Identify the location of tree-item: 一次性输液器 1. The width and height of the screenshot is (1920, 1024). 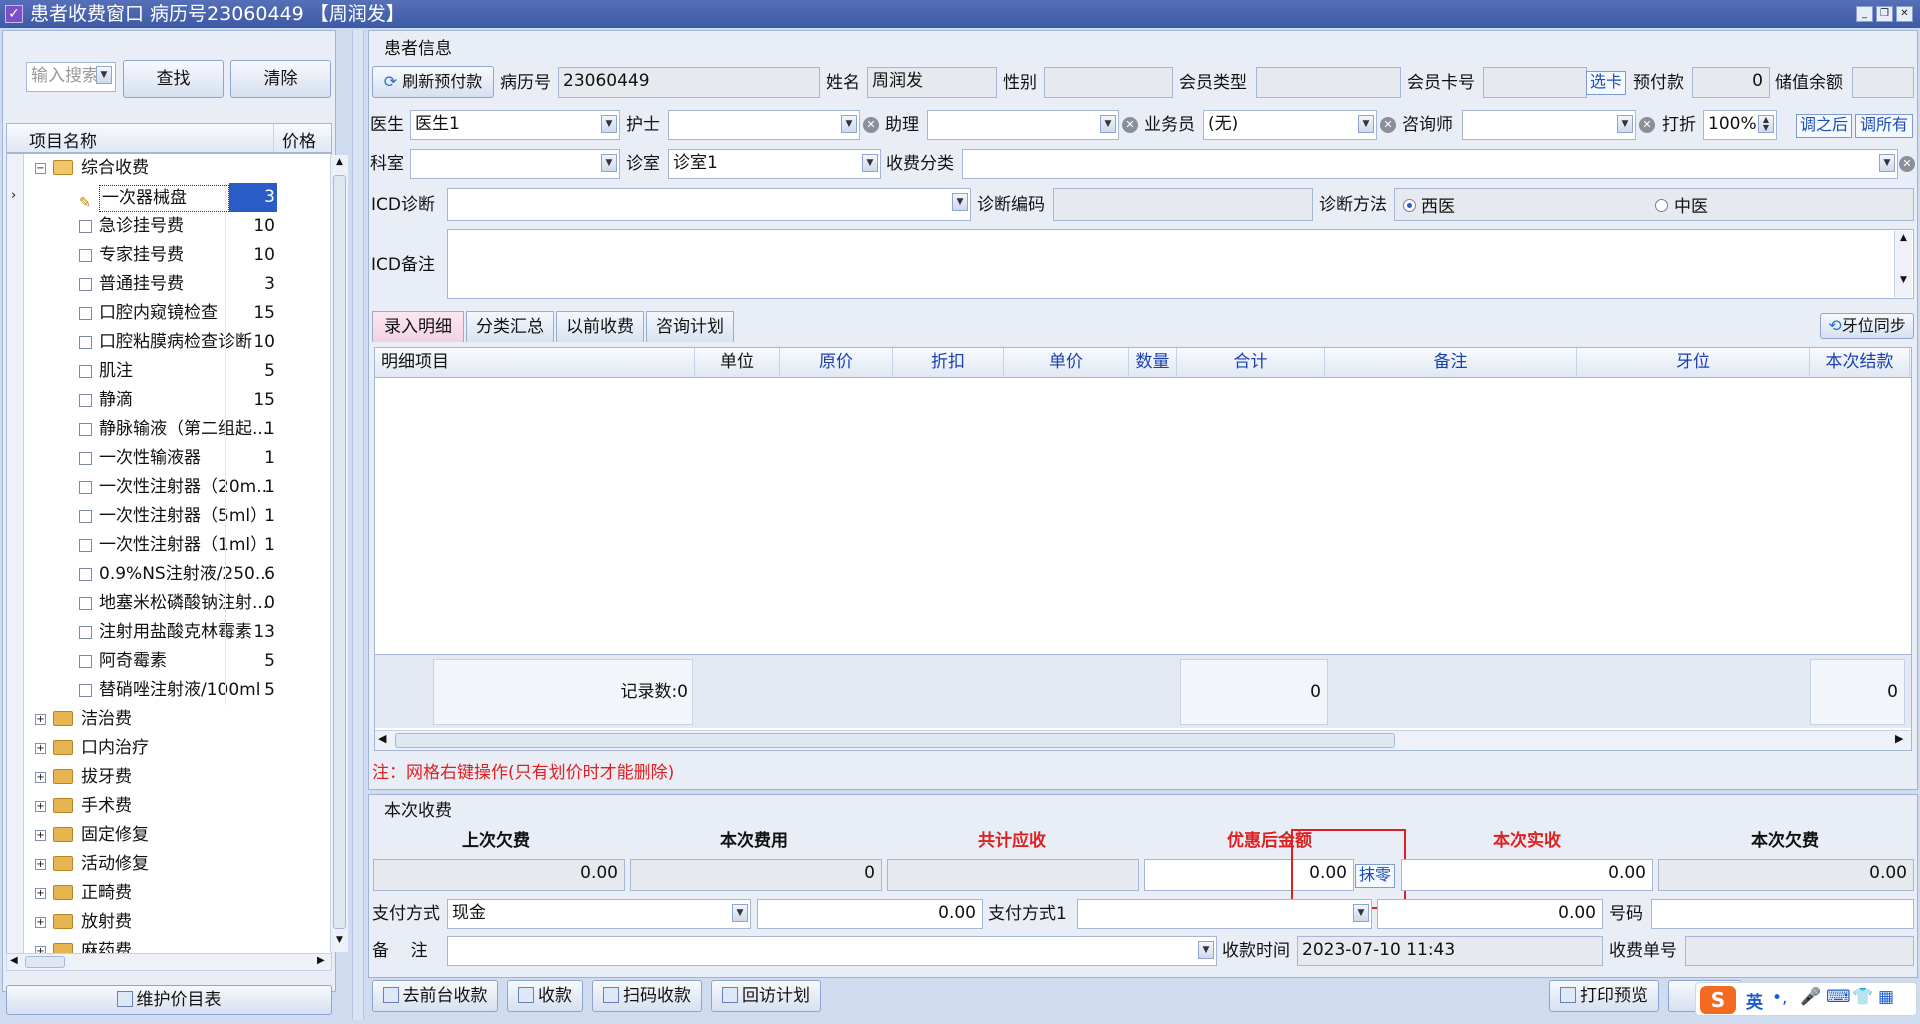
(147, 458).